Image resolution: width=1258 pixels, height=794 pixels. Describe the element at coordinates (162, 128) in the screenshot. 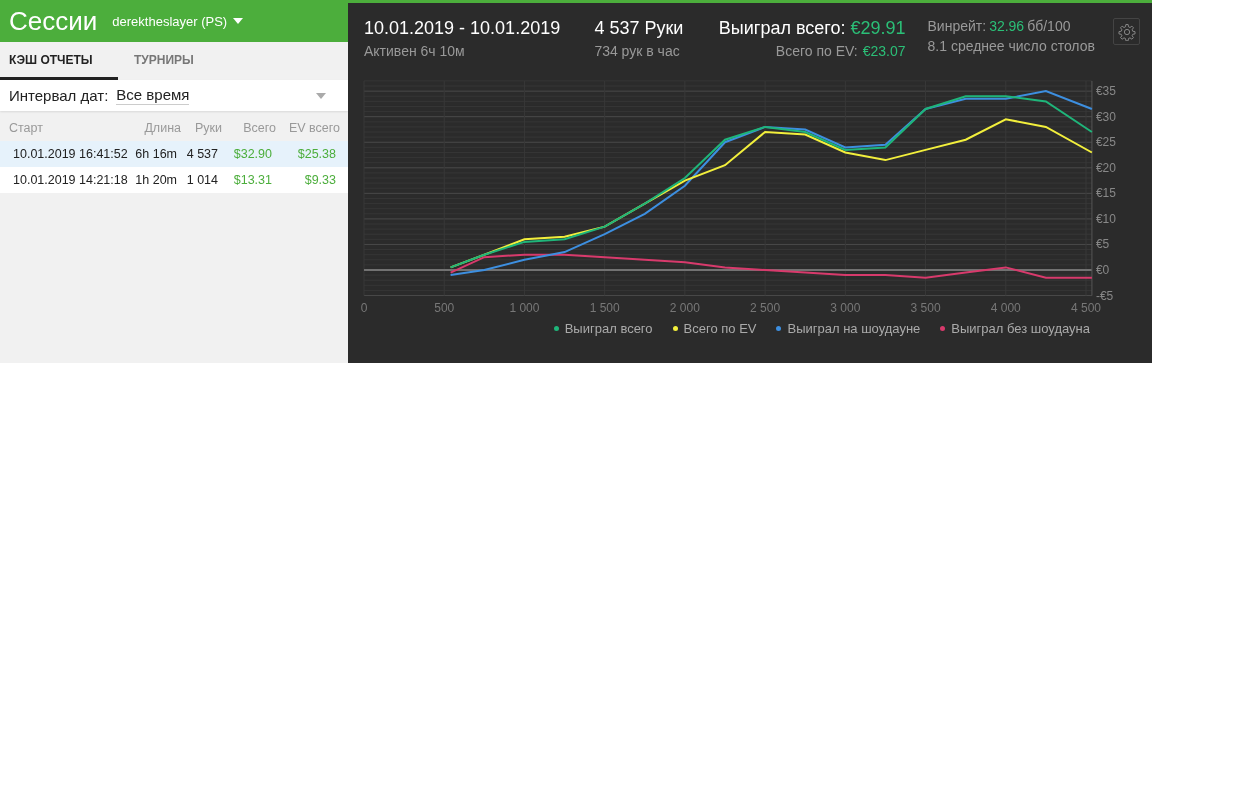

I see `column-header: Длина` at that location.